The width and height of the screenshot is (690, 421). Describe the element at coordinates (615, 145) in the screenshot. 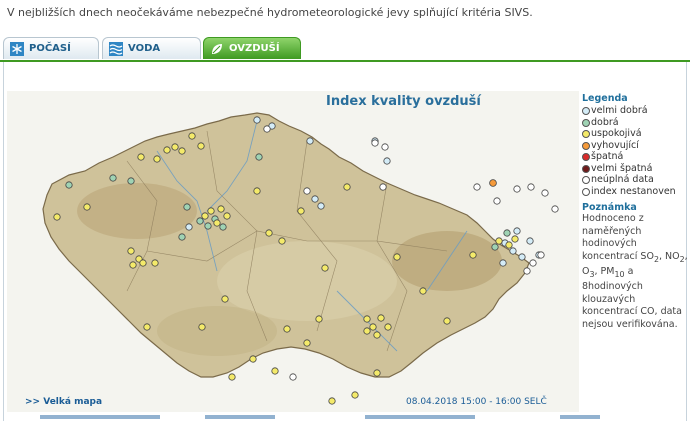

I see `legend-label: vyhovující` at that location.